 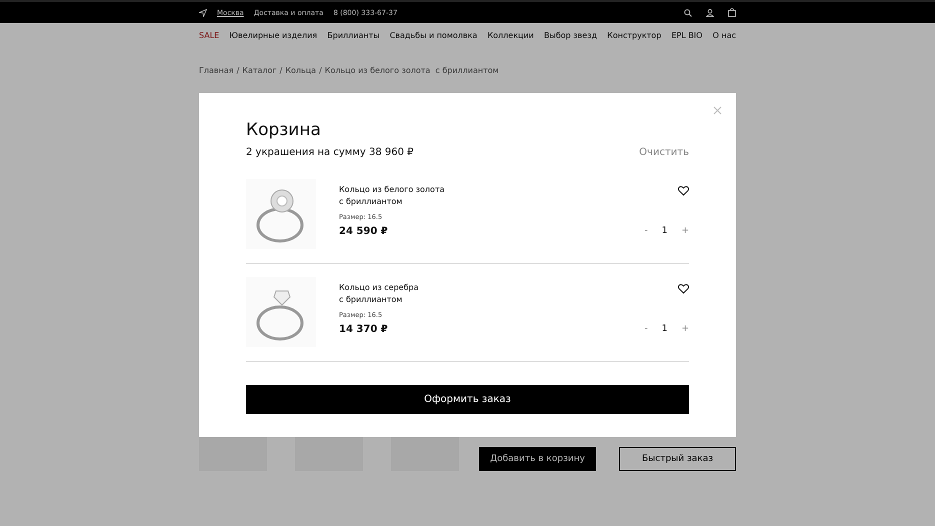 What do you see at coordinates (467, 399) in the screenshot?
I see `checkout-button: Оформить заказ` at bounding box center [467, 399].